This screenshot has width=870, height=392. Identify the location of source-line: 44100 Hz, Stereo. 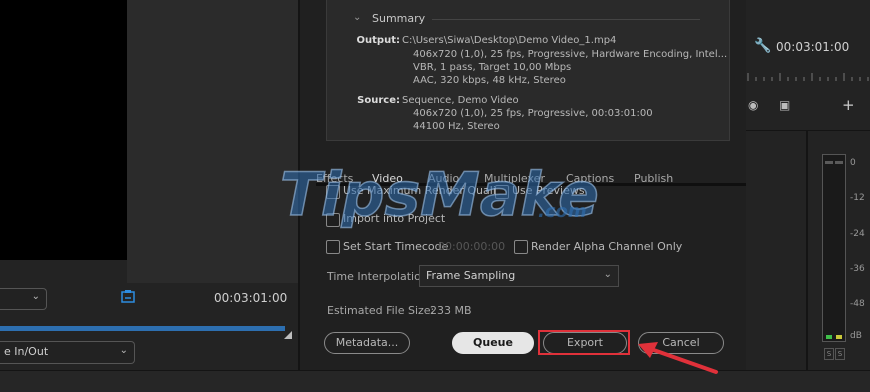
(456, 126).